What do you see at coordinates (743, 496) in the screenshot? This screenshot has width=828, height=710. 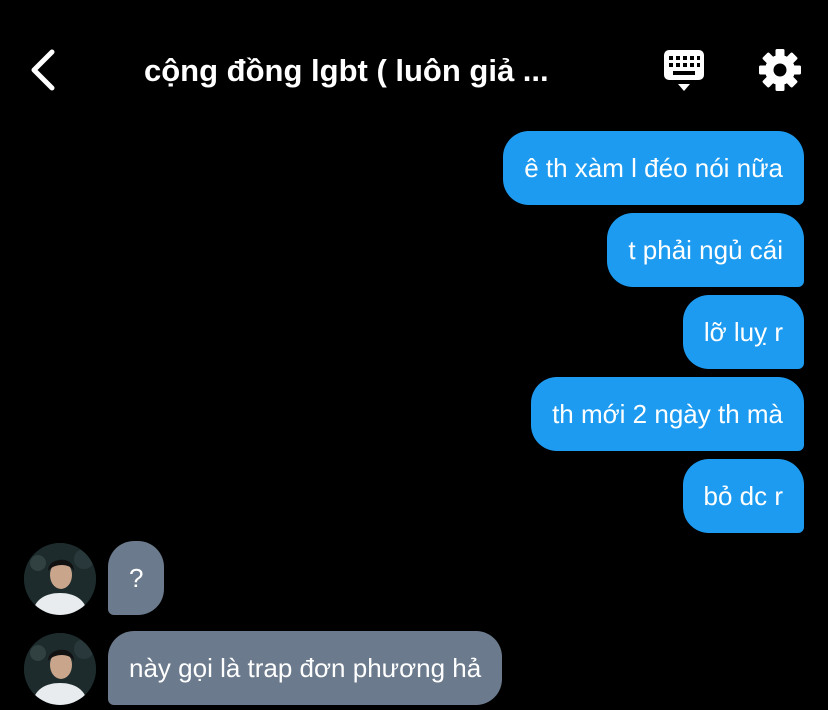 I see `sent-message-bubble: bỏ dc r` at bounding box center [743, 496].